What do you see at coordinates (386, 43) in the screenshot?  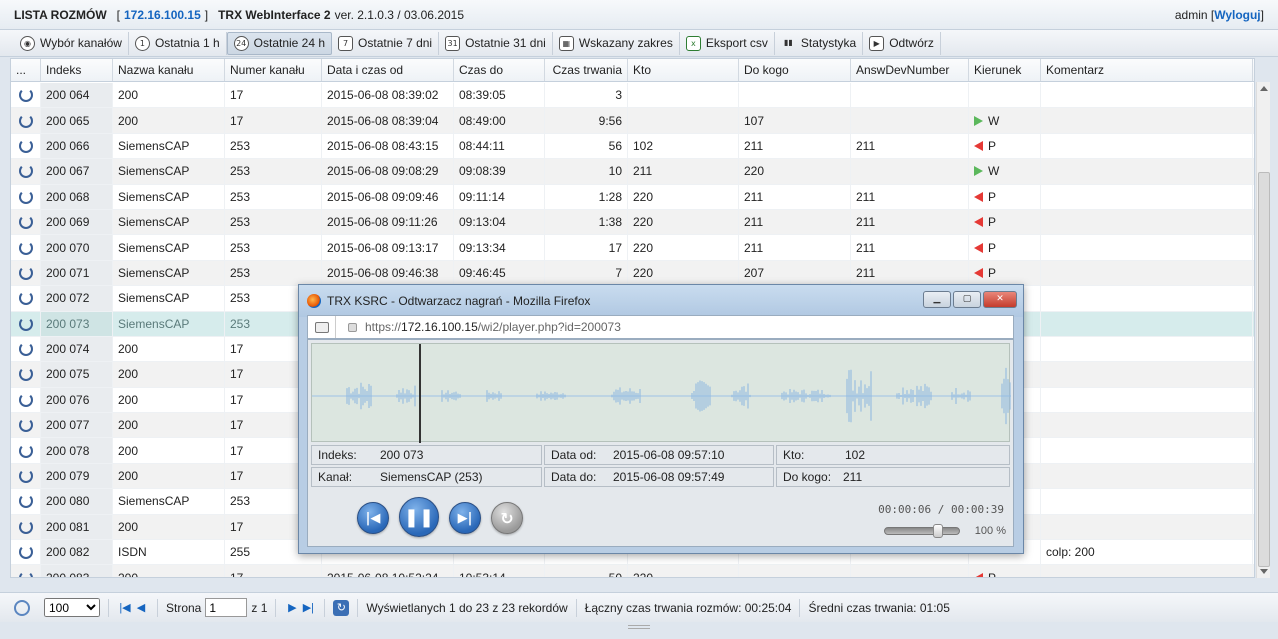 I see `last-7d-button: 7 Ostatnie 7 dni` at bounding box center [386, 43].